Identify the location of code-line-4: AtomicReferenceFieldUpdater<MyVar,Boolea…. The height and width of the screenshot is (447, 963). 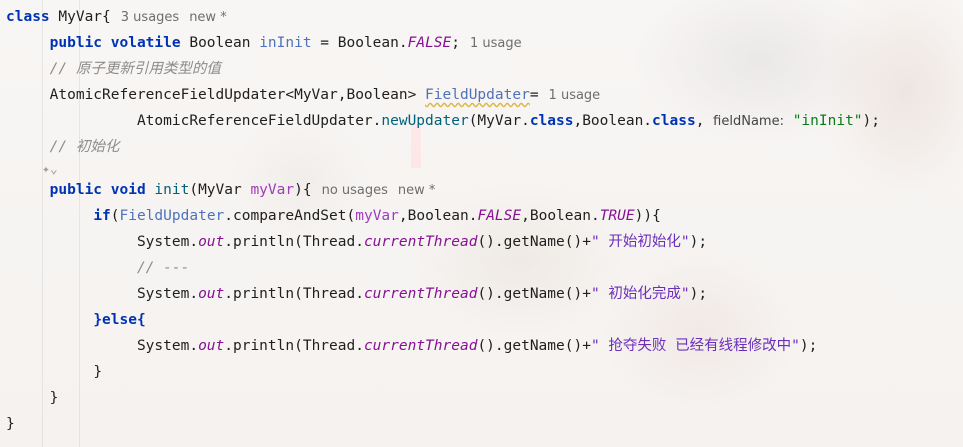
(303, 95).